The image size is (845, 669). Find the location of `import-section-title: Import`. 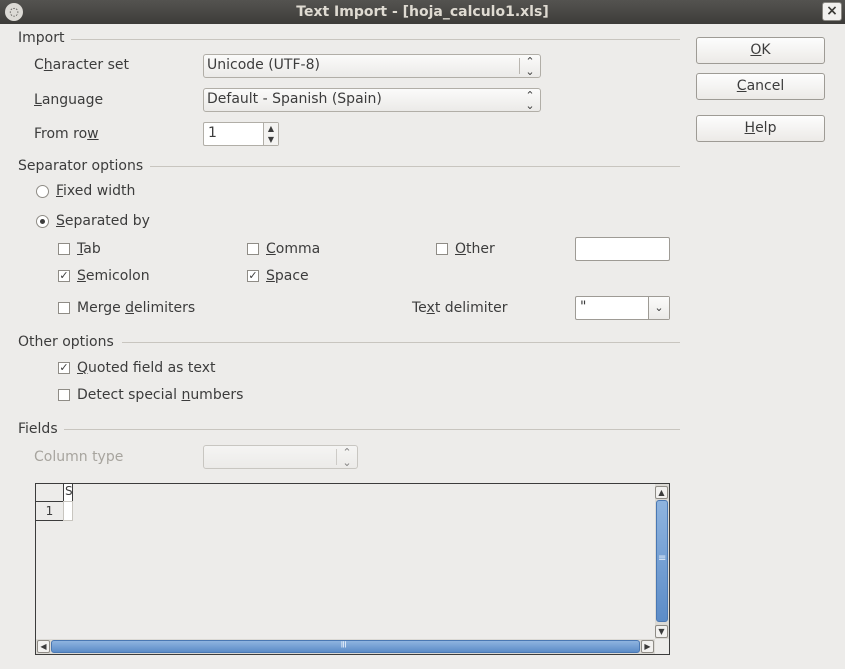

import-section-title: Import is located at coordinates (41, 38).